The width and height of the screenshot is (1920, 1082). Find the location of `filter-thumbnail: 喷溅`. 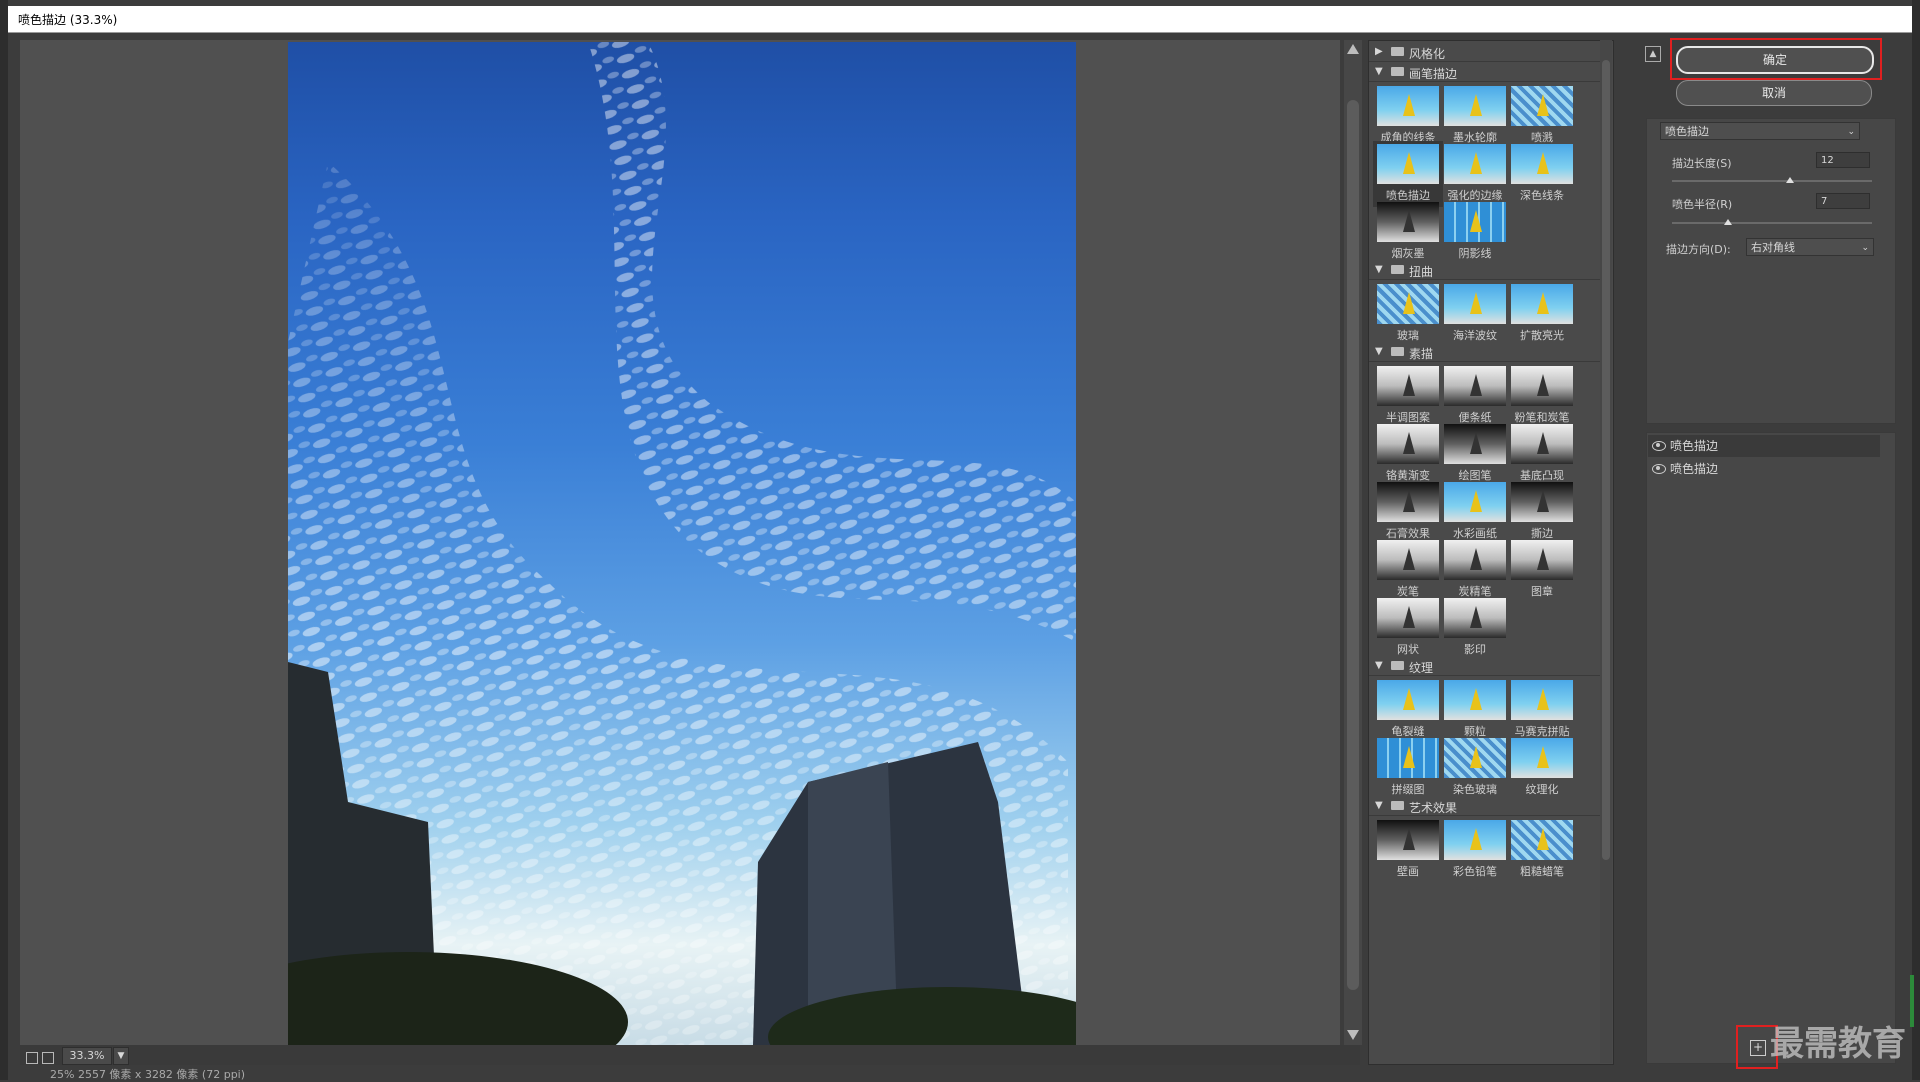

filter-thumbnail: 喷溅 is located at coordinates (1542, 116).